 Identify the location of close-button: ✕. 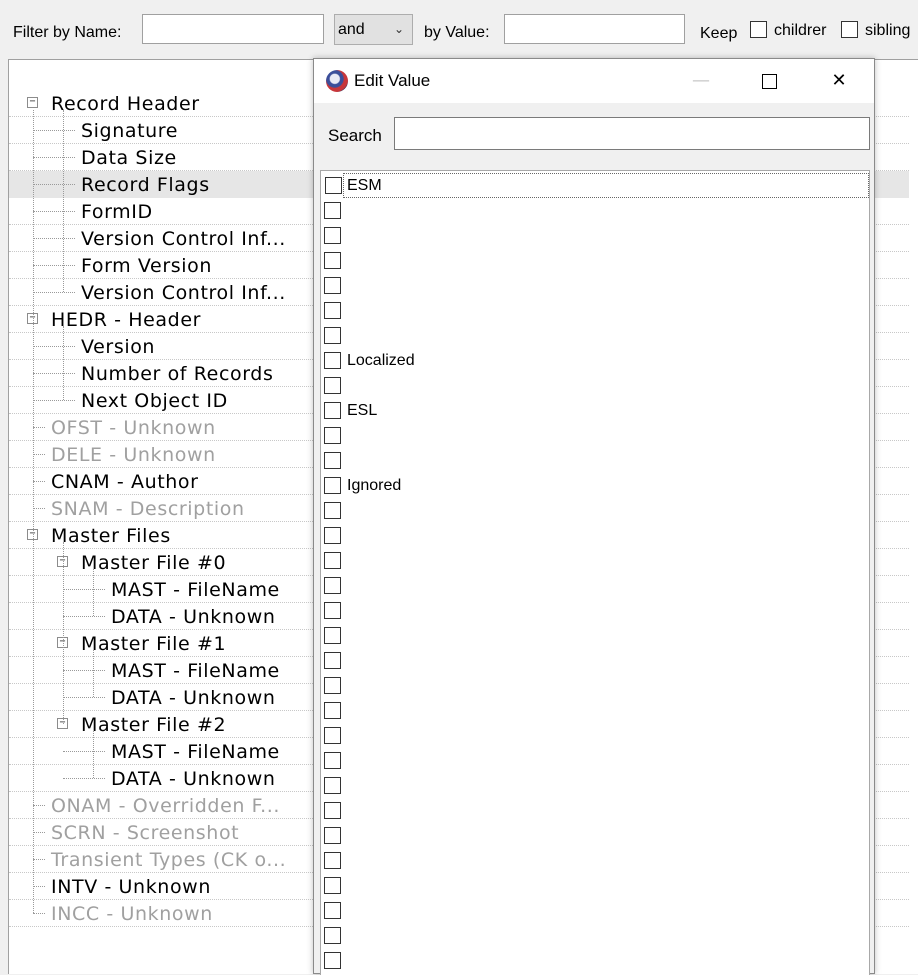
(839, 81).